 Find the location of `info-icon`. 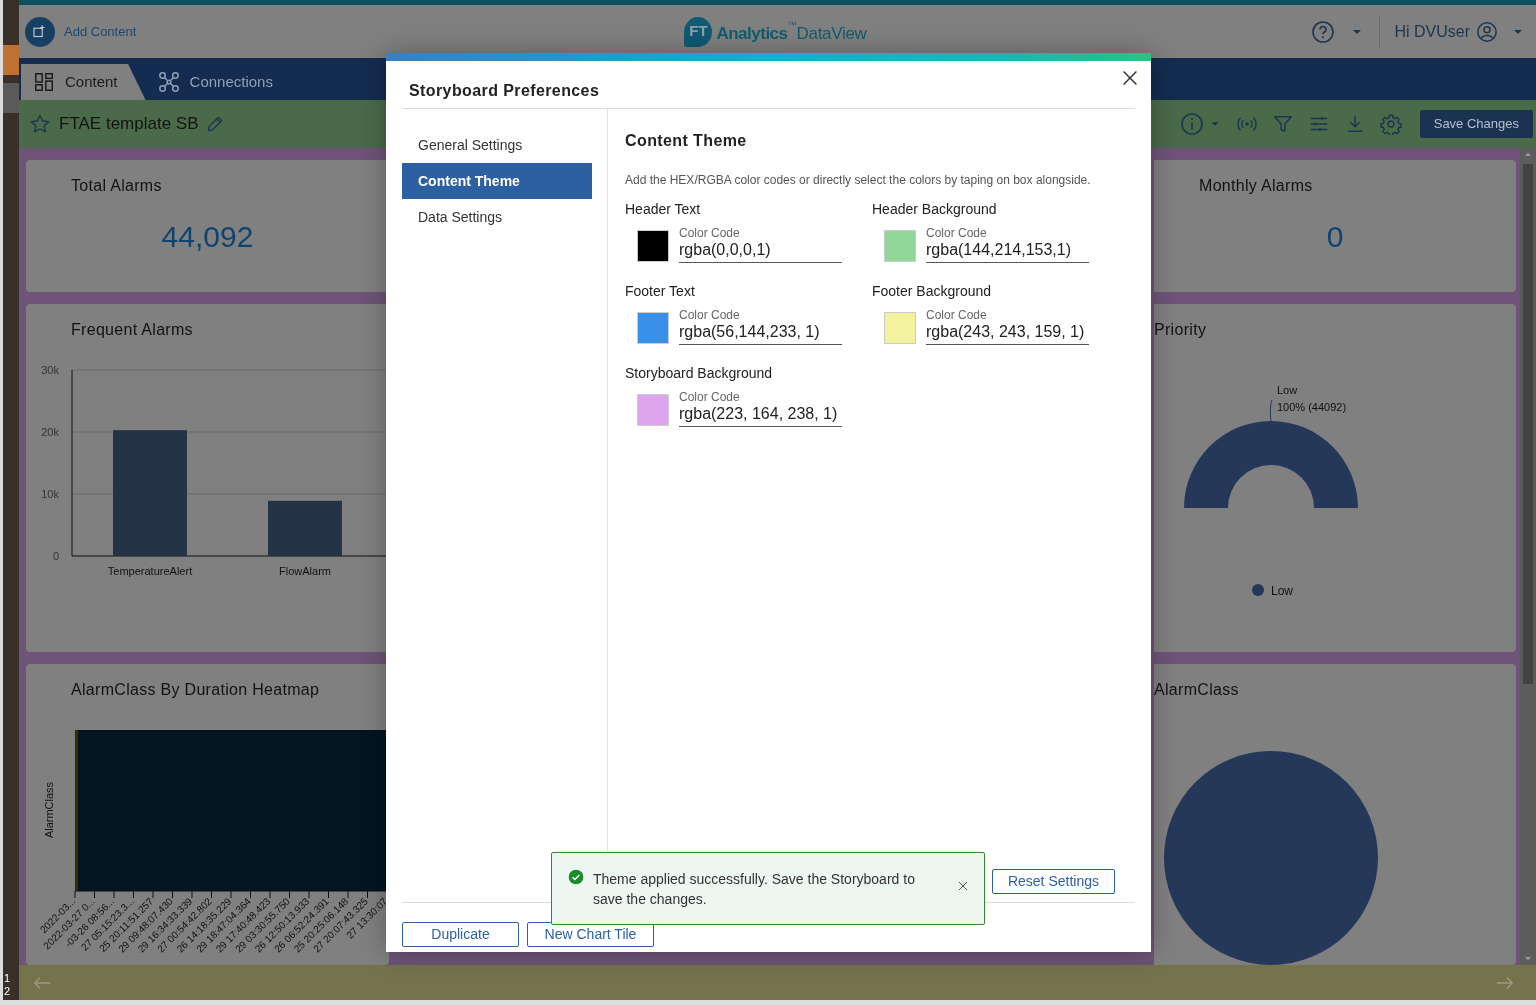

info-icon is located at coordinates (1191, 124).